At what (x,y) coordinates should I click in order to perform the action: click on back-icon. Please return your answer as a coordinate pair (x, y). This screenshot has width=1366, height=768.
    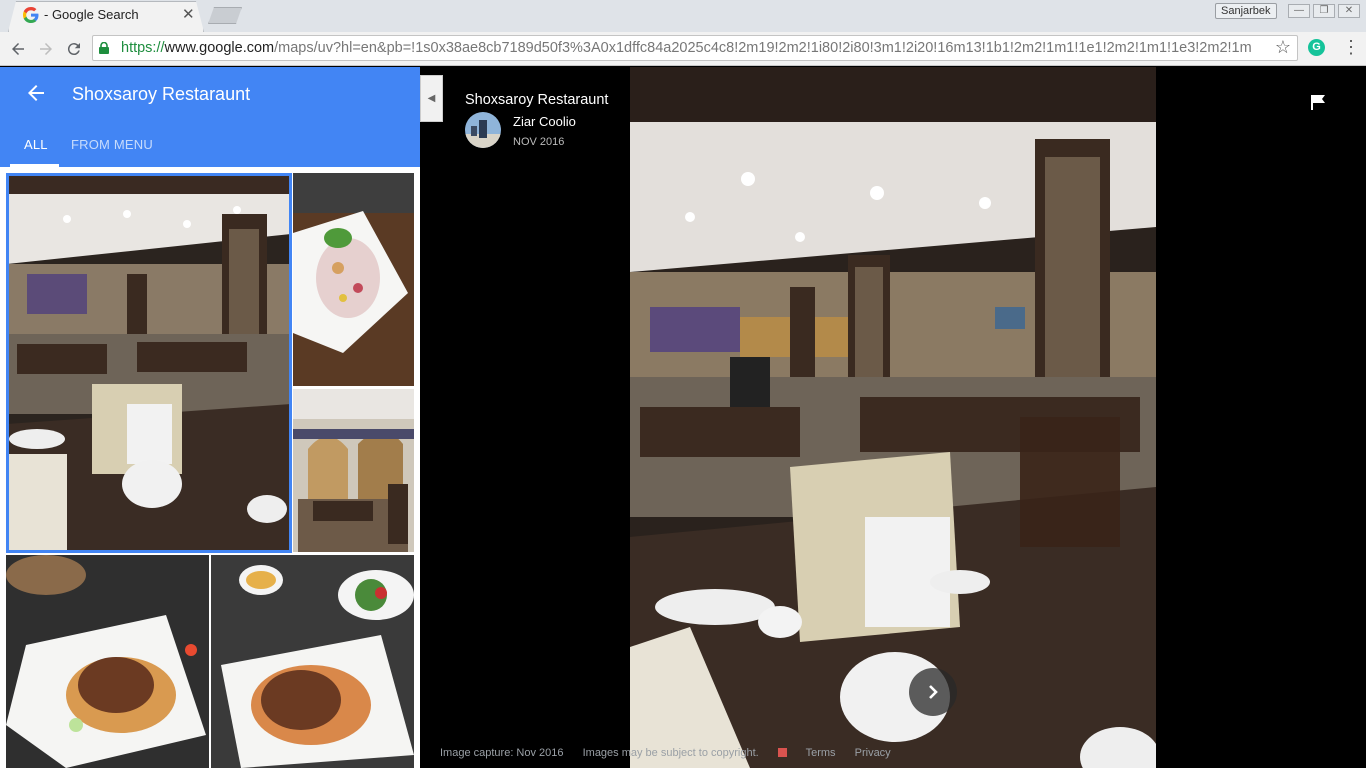
    Looking at the image, I should click on (18, 49).